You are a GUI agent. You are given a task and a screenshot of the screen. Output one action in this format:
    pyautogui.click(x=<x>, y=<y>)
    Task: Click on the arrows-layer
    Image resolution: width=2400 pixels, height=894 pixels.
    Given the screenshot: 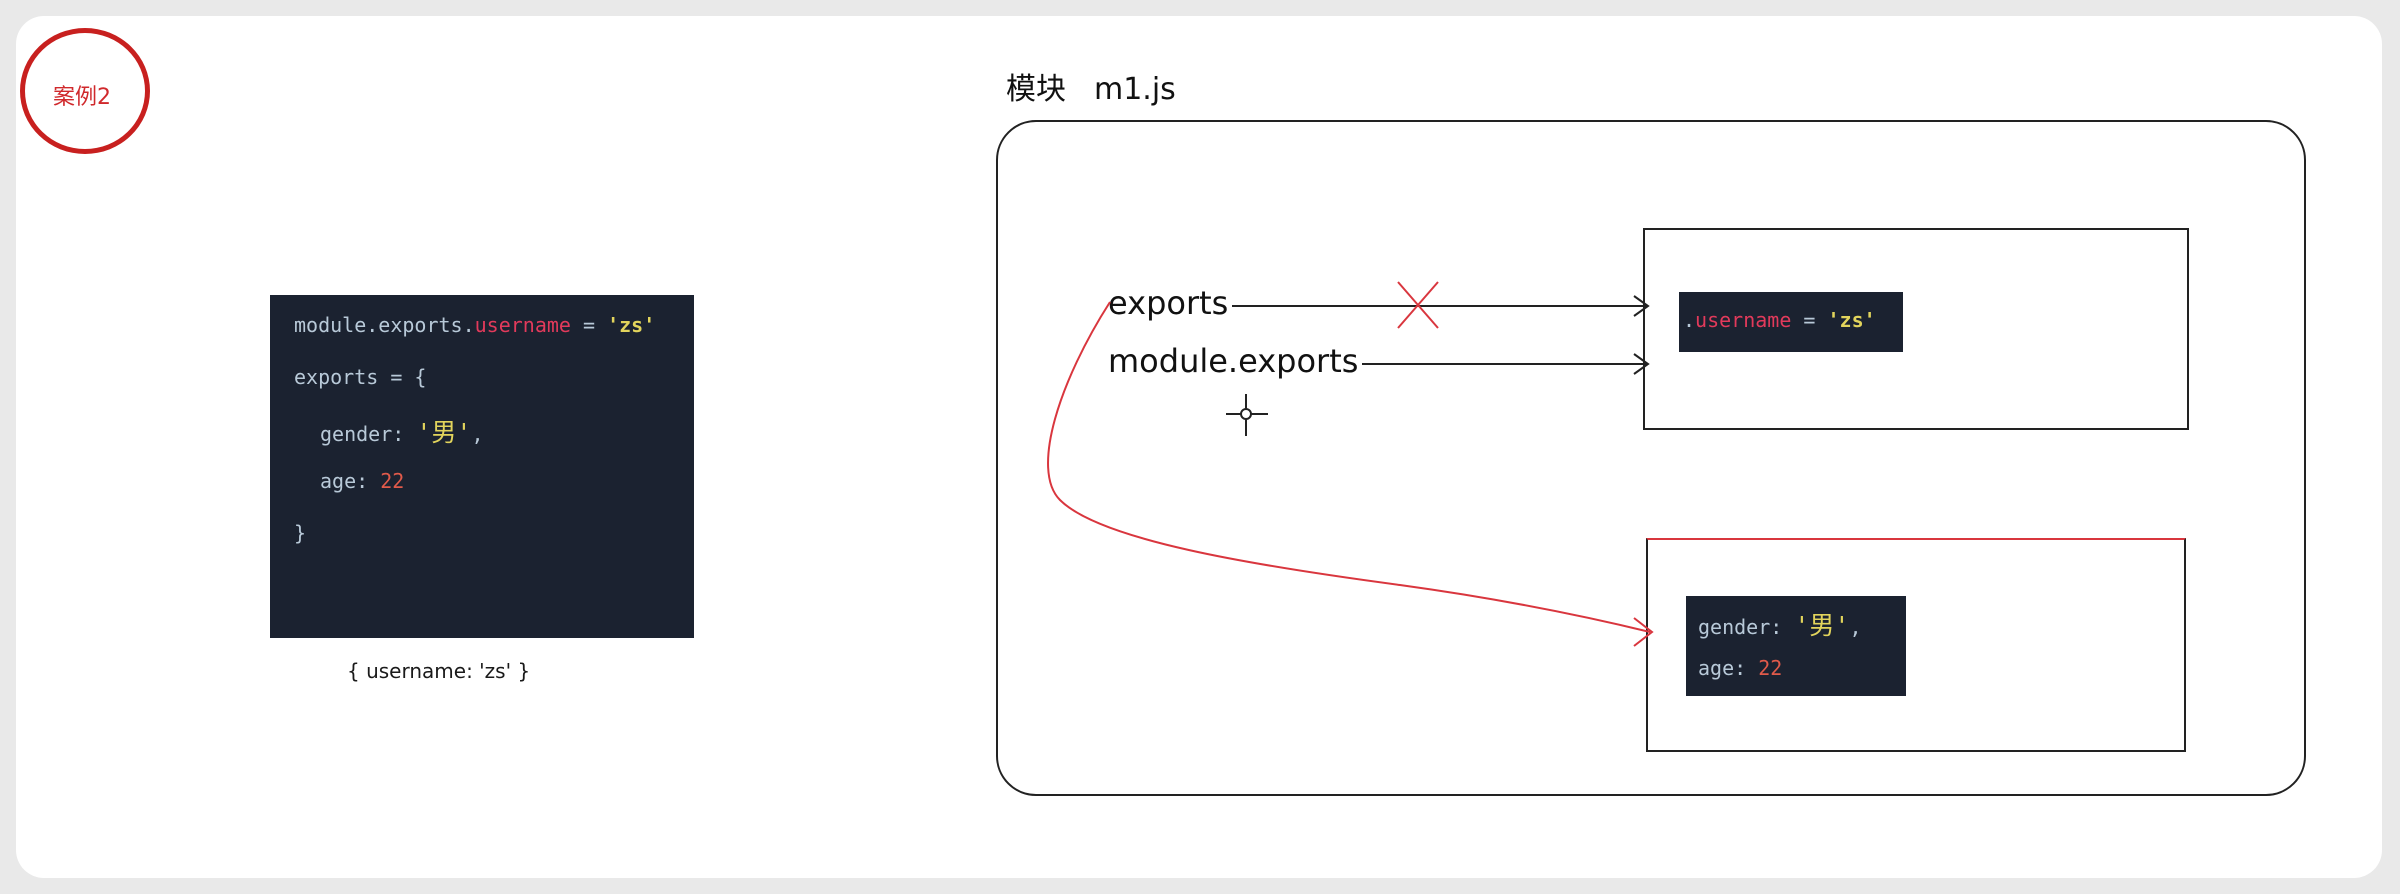 What is the action you would take?
    pyautogui.click(x=1350, y=464)
    